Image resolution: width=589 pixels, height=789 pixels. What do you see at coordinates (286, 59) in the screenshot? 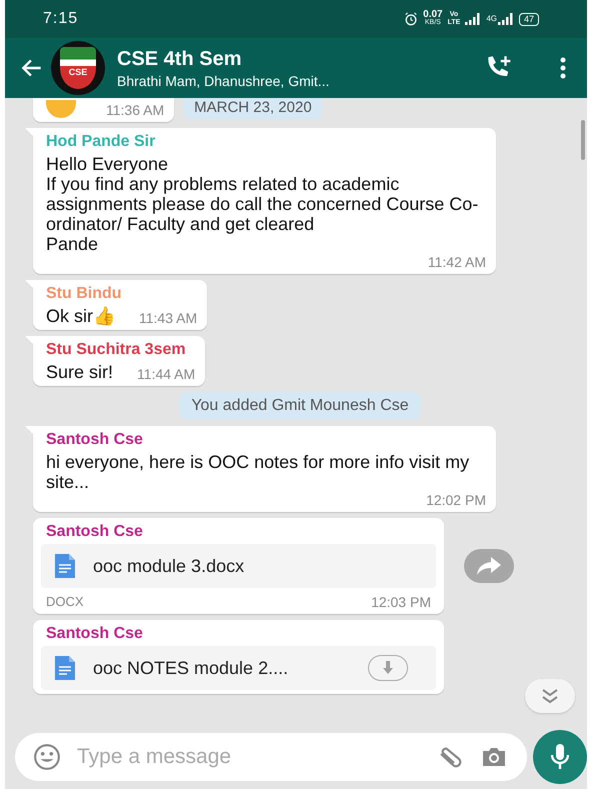
I see `chat-title: CSE 4th Sem` at bounding box center [286, 59].